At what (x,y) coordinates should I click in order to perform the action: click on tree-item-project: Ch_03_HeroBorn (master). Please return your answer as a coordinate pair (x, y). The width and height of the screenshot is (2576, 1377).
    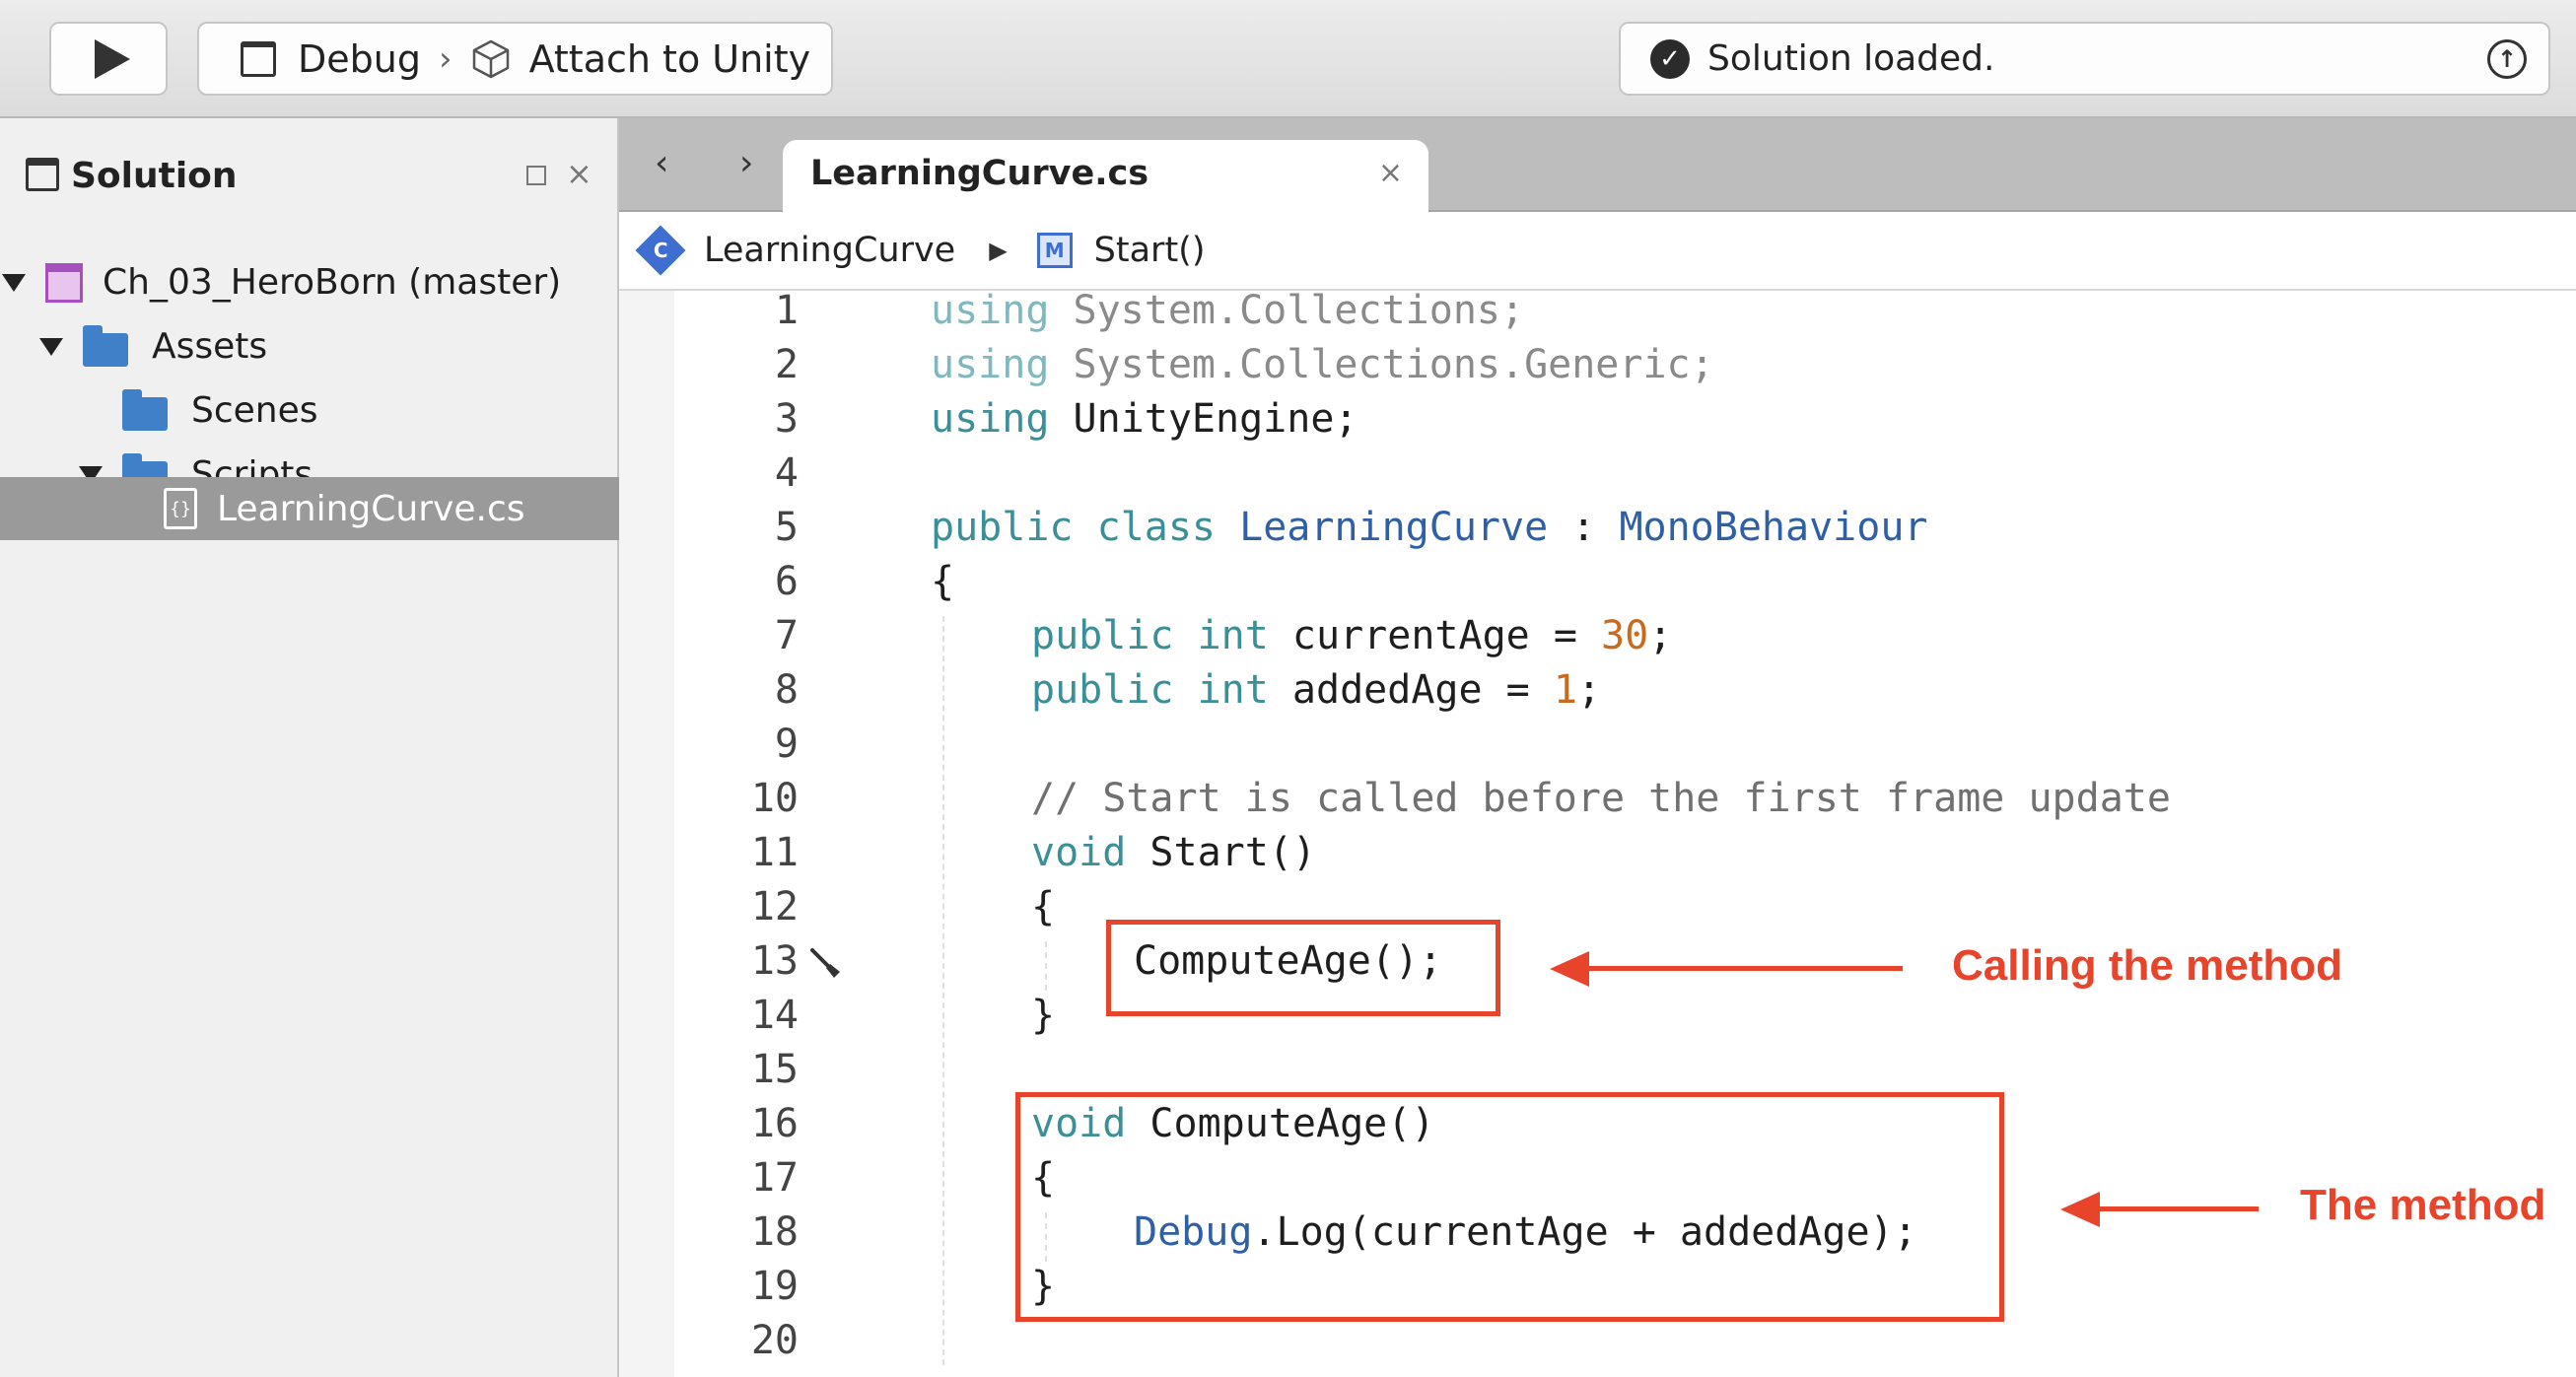
    Looking at the image, I should click on (310, 282).